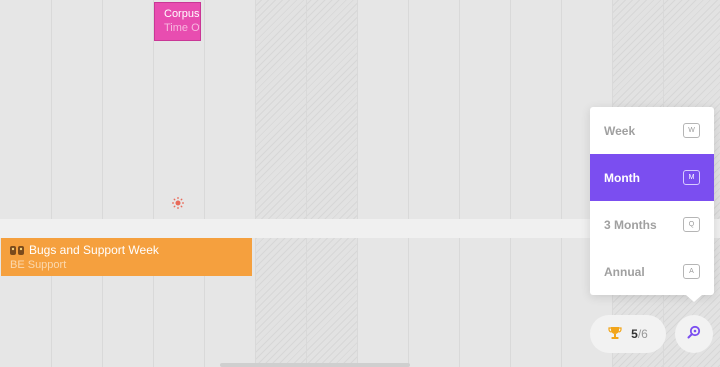 The width and height of the screenshot is (720, 367). I want to click on zoom-icon, so click(694, 334).